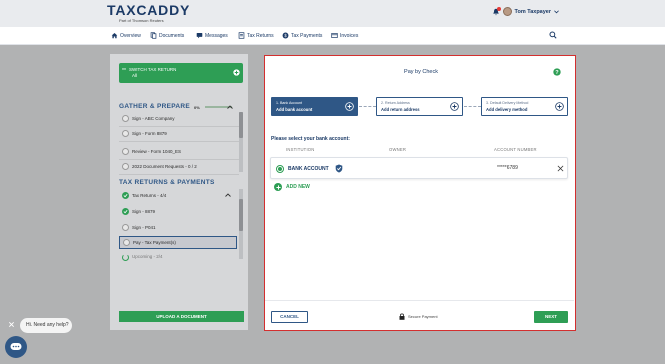 This screenshot has width=665, height=364. Describe the element at coordinates (310, 139) in the screenshot. I see `select-account-prompt: Please select your bank account:` at that location.